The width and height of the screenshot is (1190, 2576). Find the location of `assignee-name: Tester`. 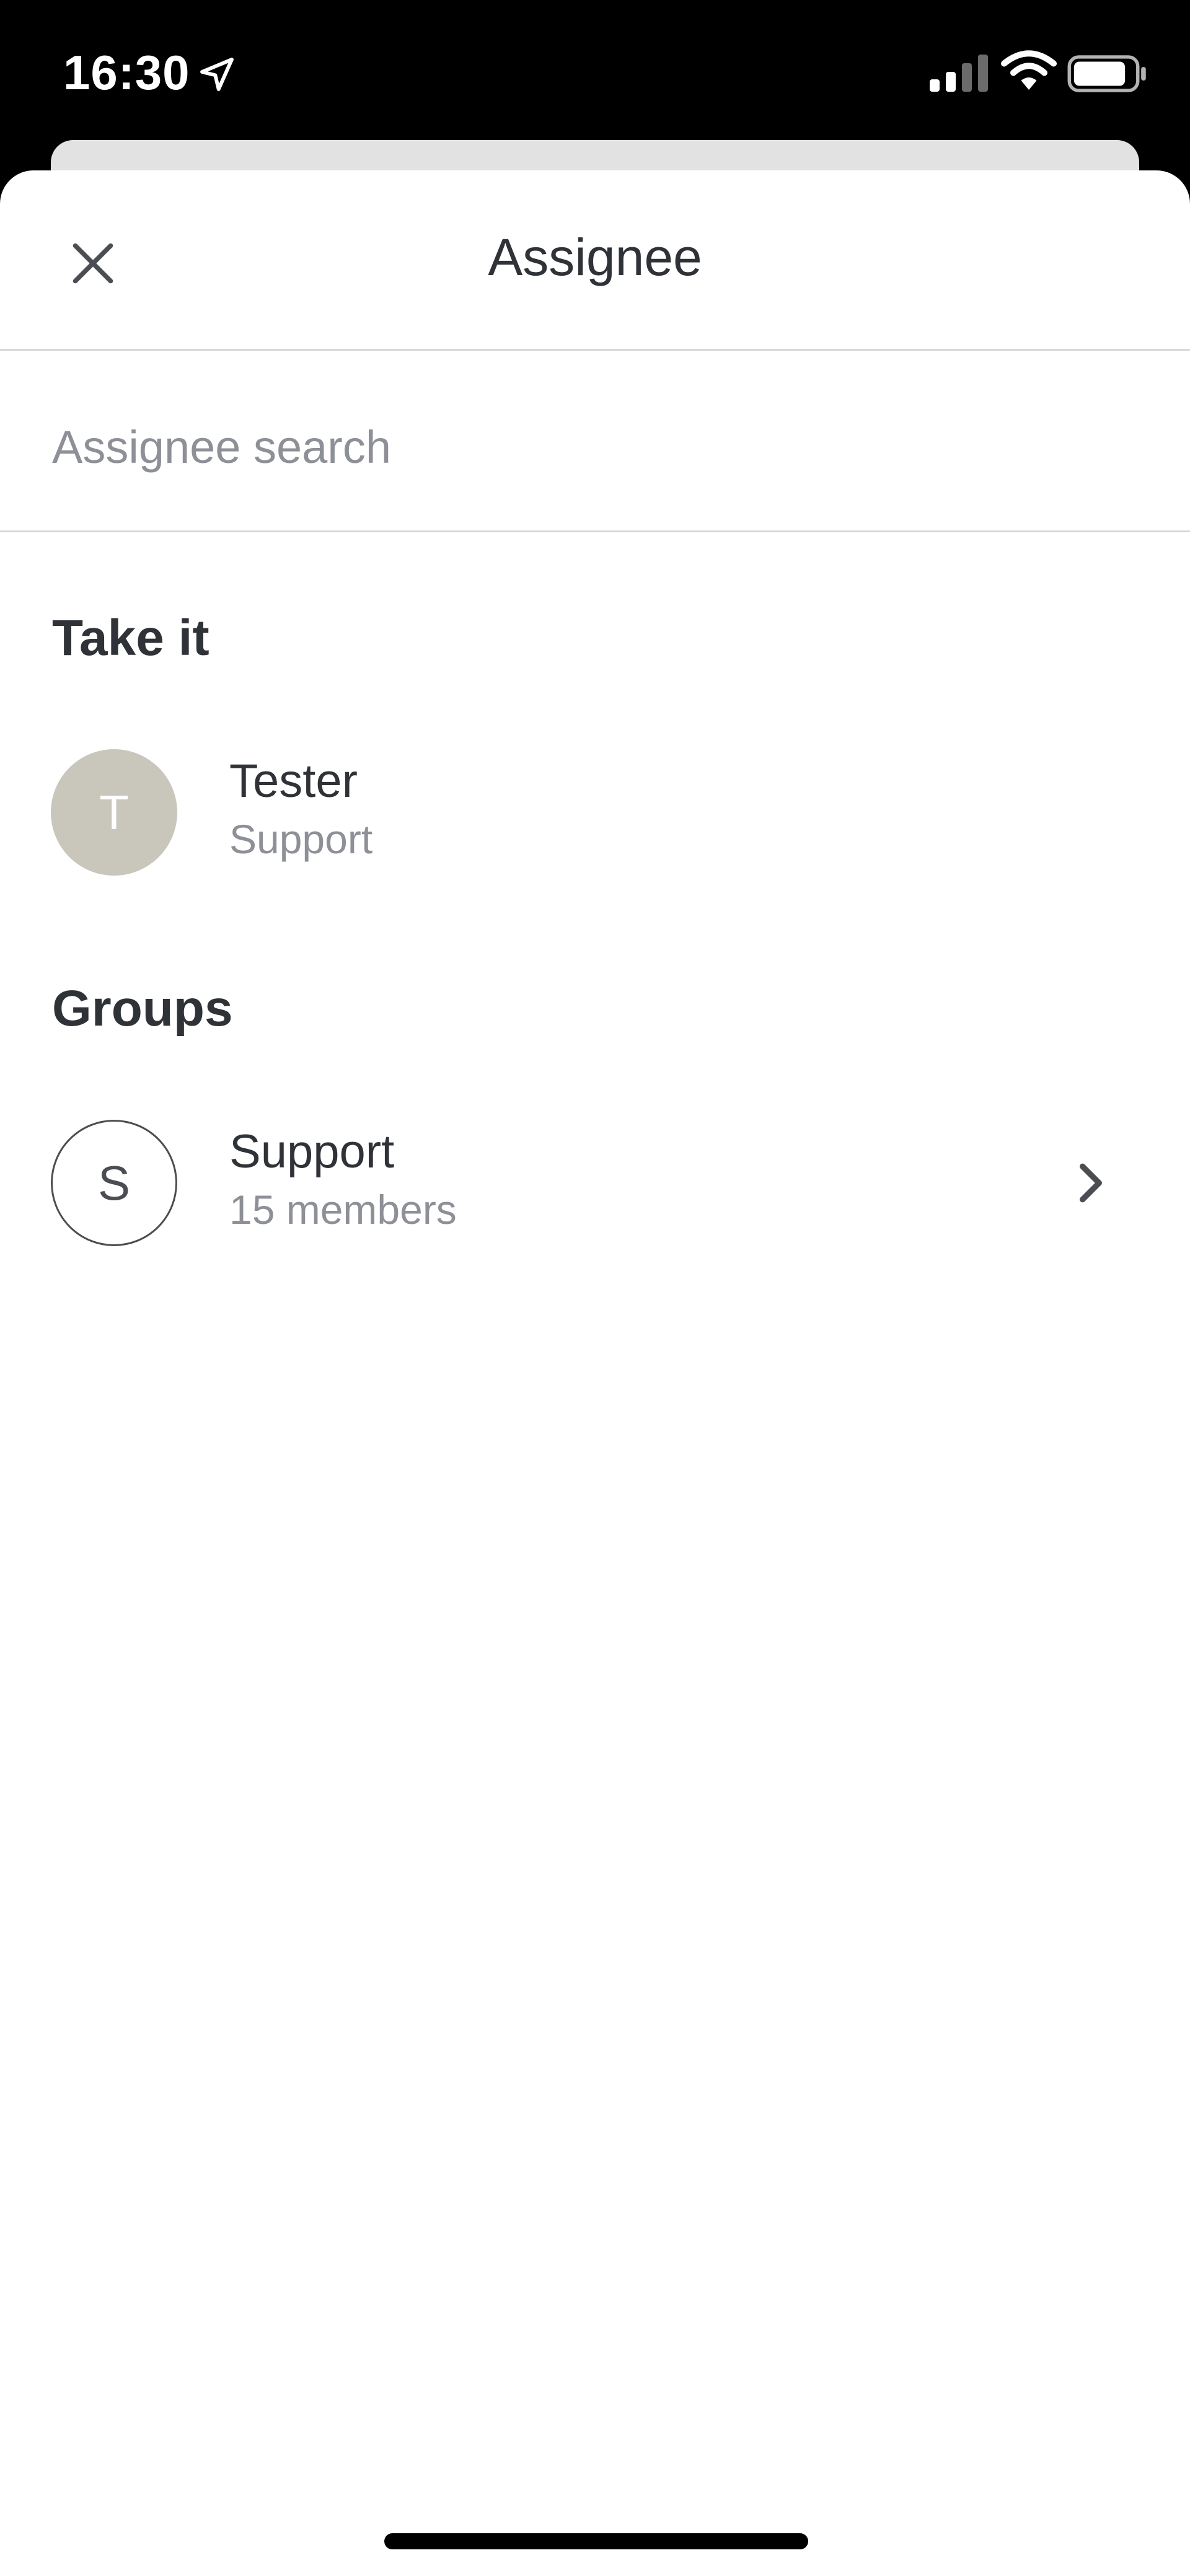

assignee-name: Tester is located at coordinates (293, 781).